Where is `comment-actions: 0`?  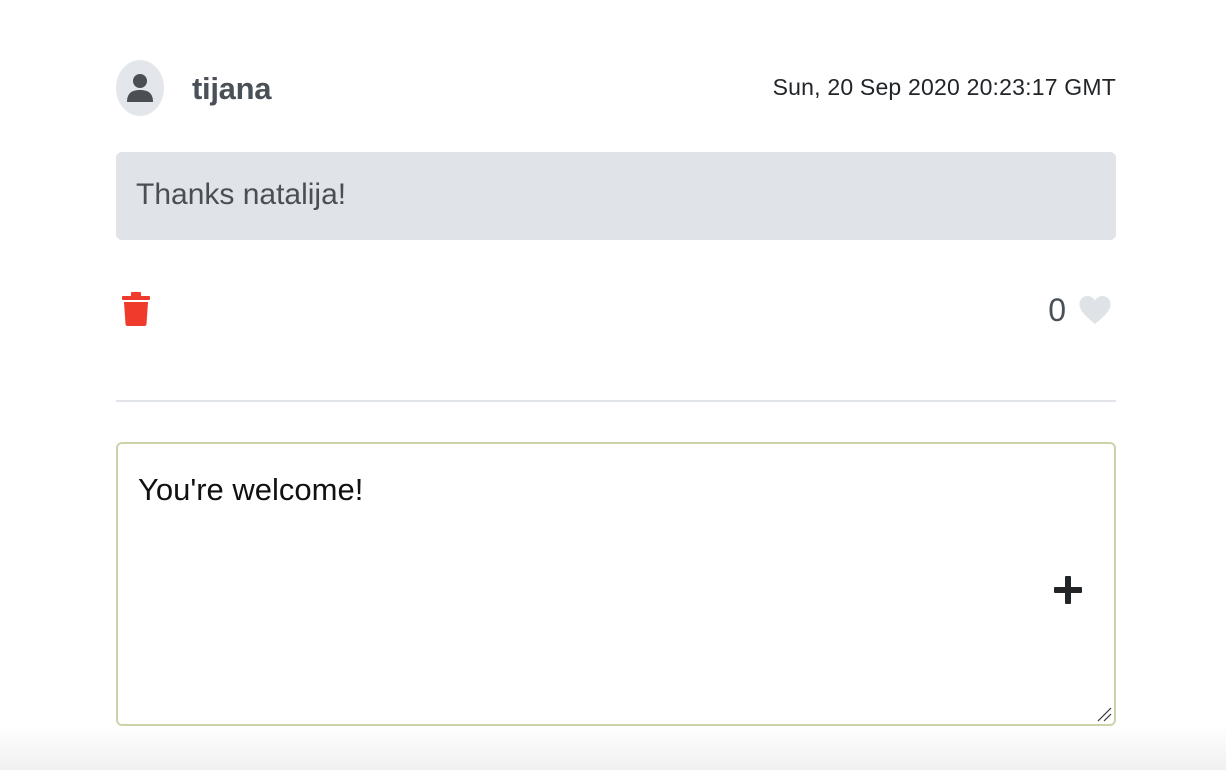
comment-actions: 0 is located at coordinates (616, 312).